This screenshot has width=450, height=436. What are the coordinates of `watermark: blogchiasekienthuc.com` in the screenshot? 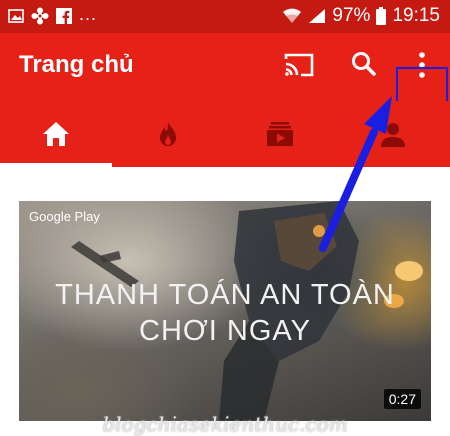 It's located at (225, 424).